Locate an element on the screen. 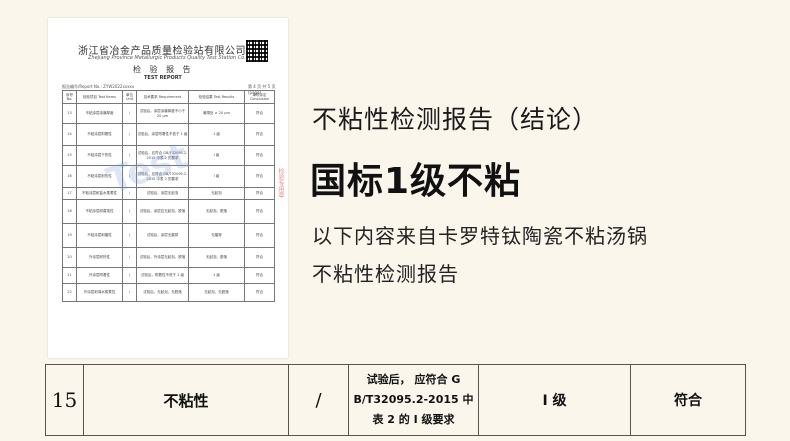 This screenshot has width=790, height=441. report-table-cell: 试验后，涂层应无起泡、脱落 is located at coordinates (162, 211).